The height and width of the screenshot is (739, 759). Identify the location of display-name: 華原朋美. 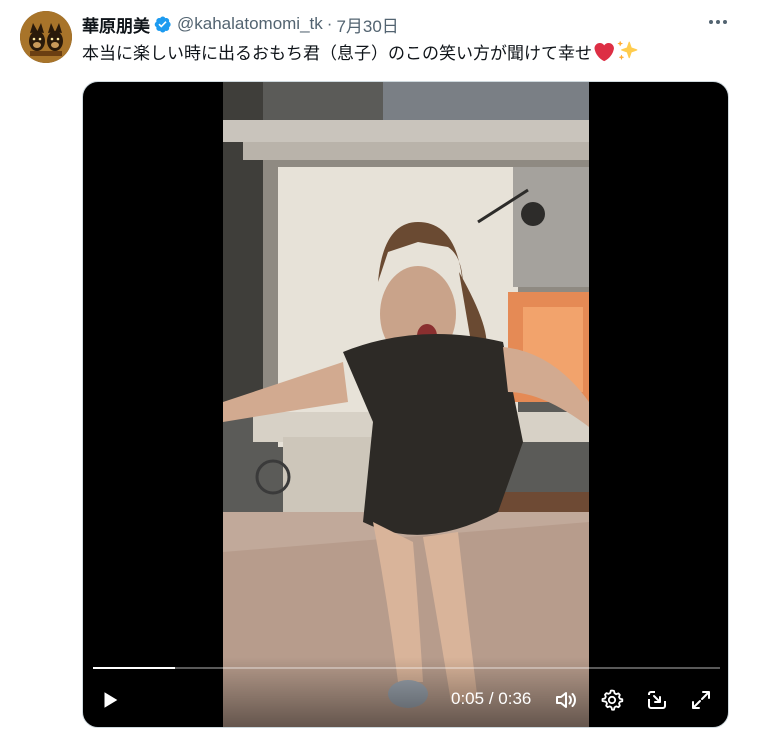
(116, 24).